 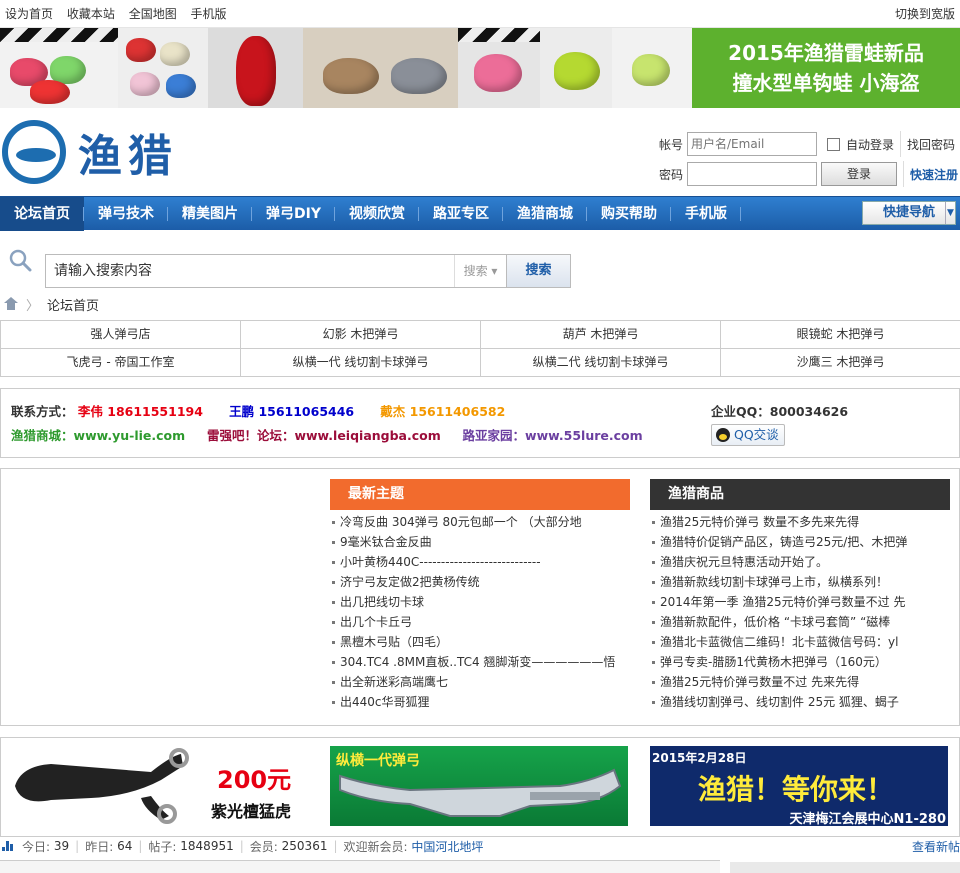 What do you see at coordinates (29, 14) in the screenshot?
I see `set-homepage-link: 设为首页` at bounding box center [29, 14].